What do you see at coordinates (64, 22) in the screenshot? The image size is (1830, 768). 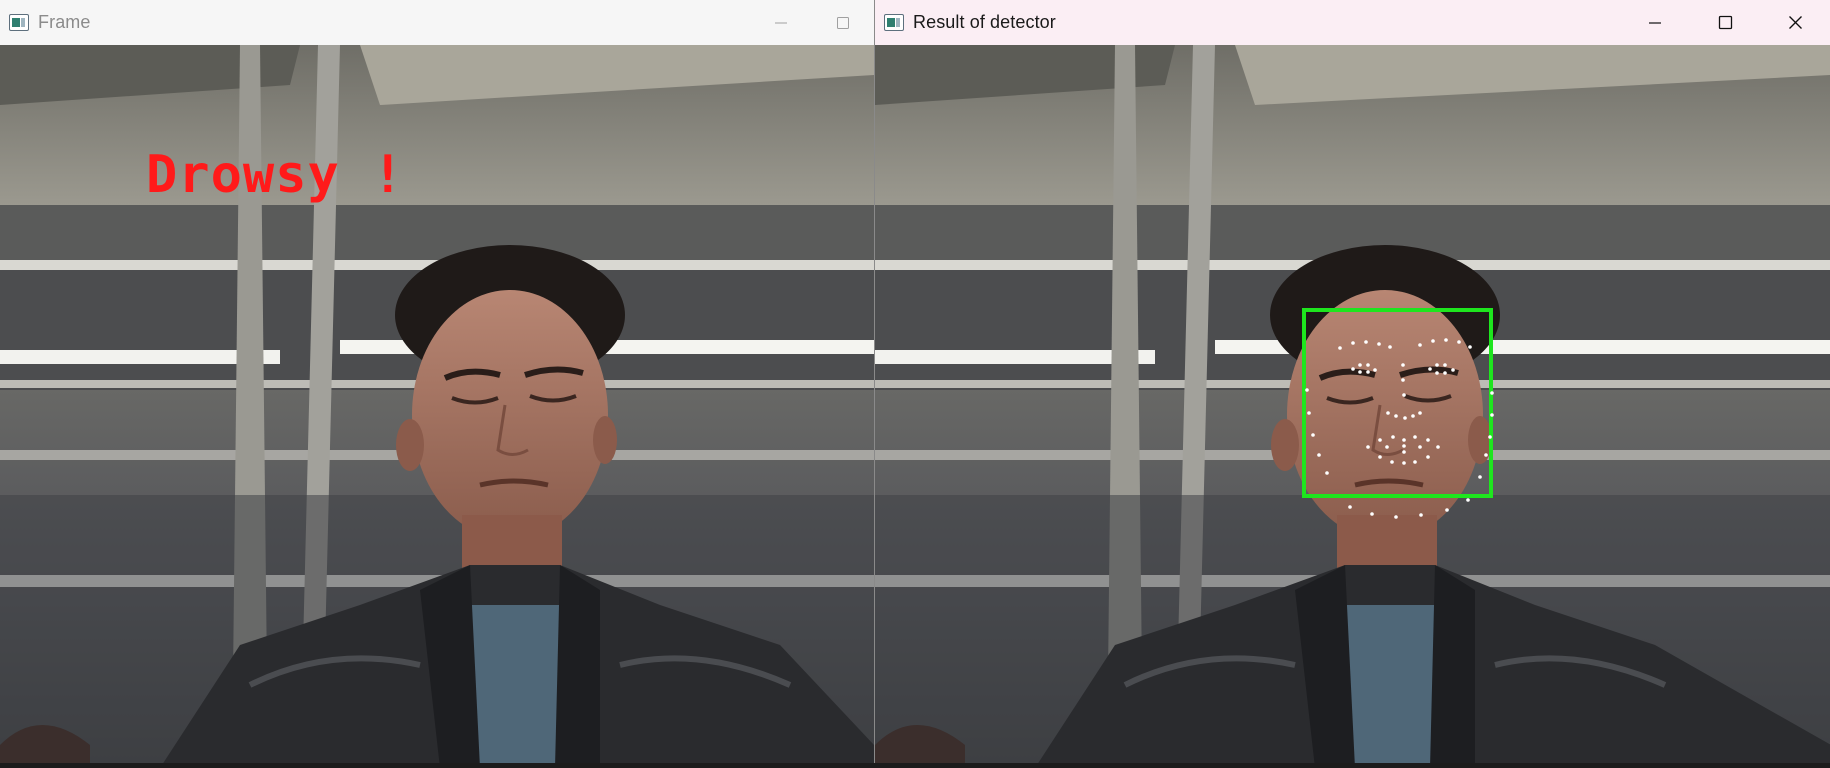 I see `window-title: Frame` at bounding box center [64, 22].